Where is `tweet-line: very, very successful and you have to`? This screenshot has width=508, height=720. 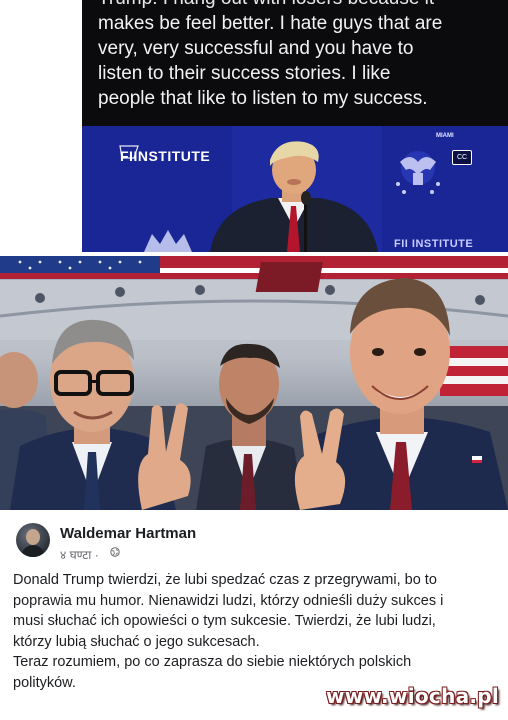
tweet-line: very, very successful and you have to is located at coordinates (256, 48).